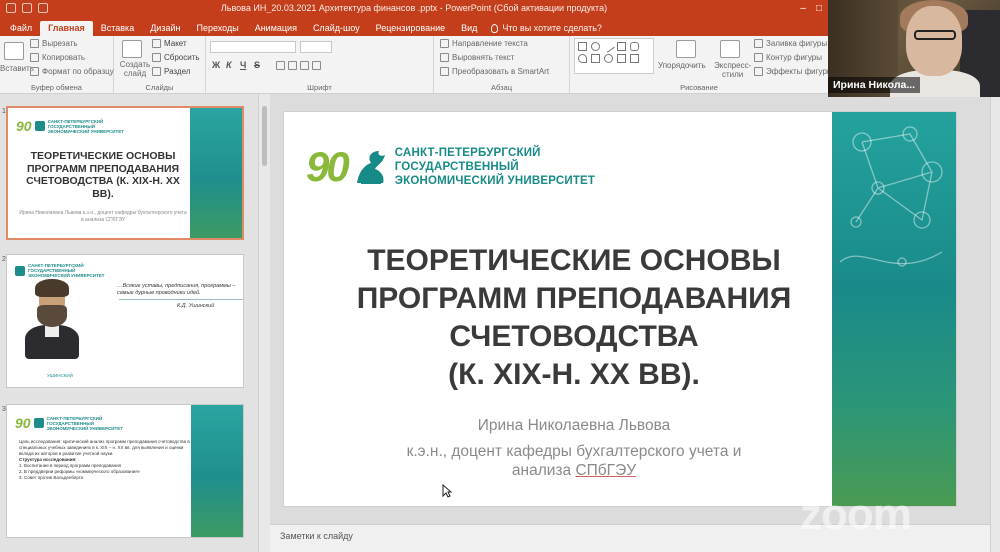 The width and height of the screenshot is (1000, 552). I want to click on title-line: ПРОГРАММ ПРЕПОДАВАНИЯ, so click(574, 298).